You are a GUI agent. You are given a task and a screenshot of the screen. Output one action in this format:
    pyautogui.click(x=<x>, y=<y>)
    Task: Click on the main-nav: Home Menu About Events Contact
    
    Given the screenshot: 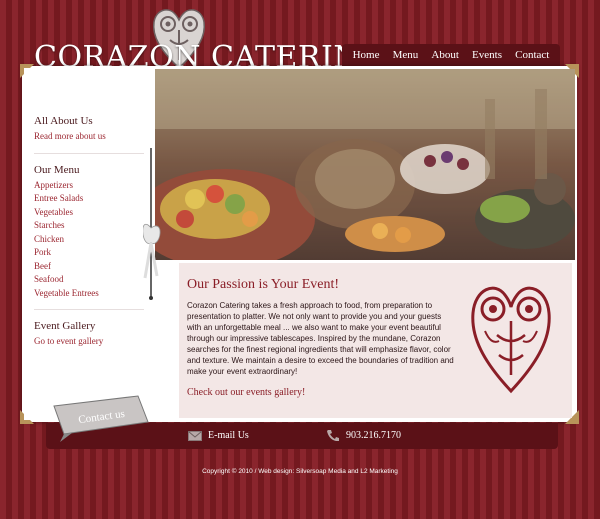 What is the action you would take?
    pyautogui.click(x=451, y=55)
    